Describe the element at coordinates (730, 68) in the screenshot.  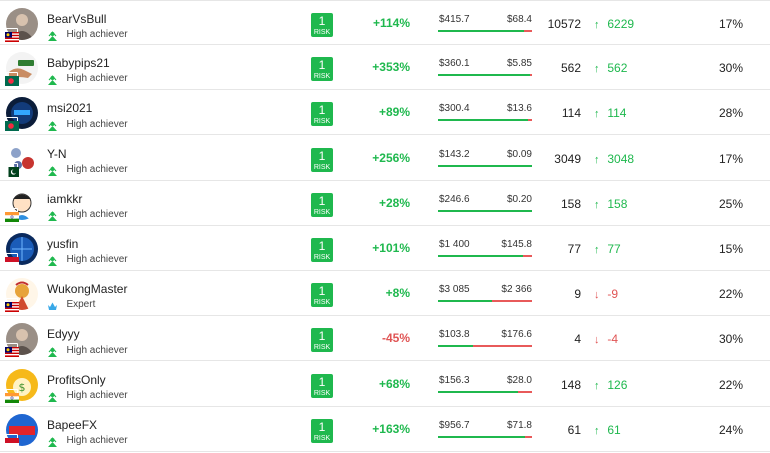
I see `commission-percent: 30%` at that location.